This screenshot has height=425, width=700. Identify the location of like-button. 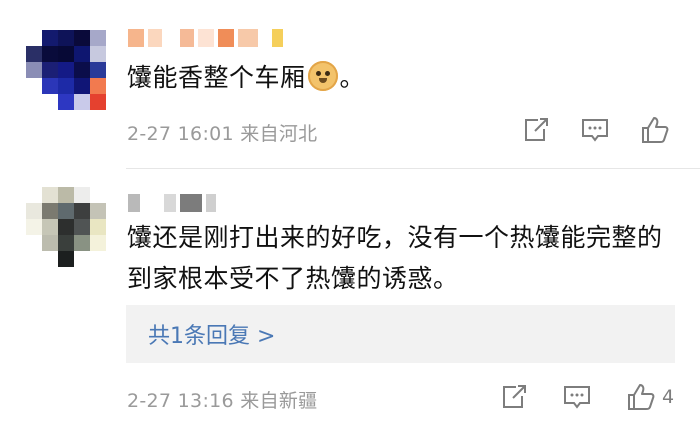
(658, 130).